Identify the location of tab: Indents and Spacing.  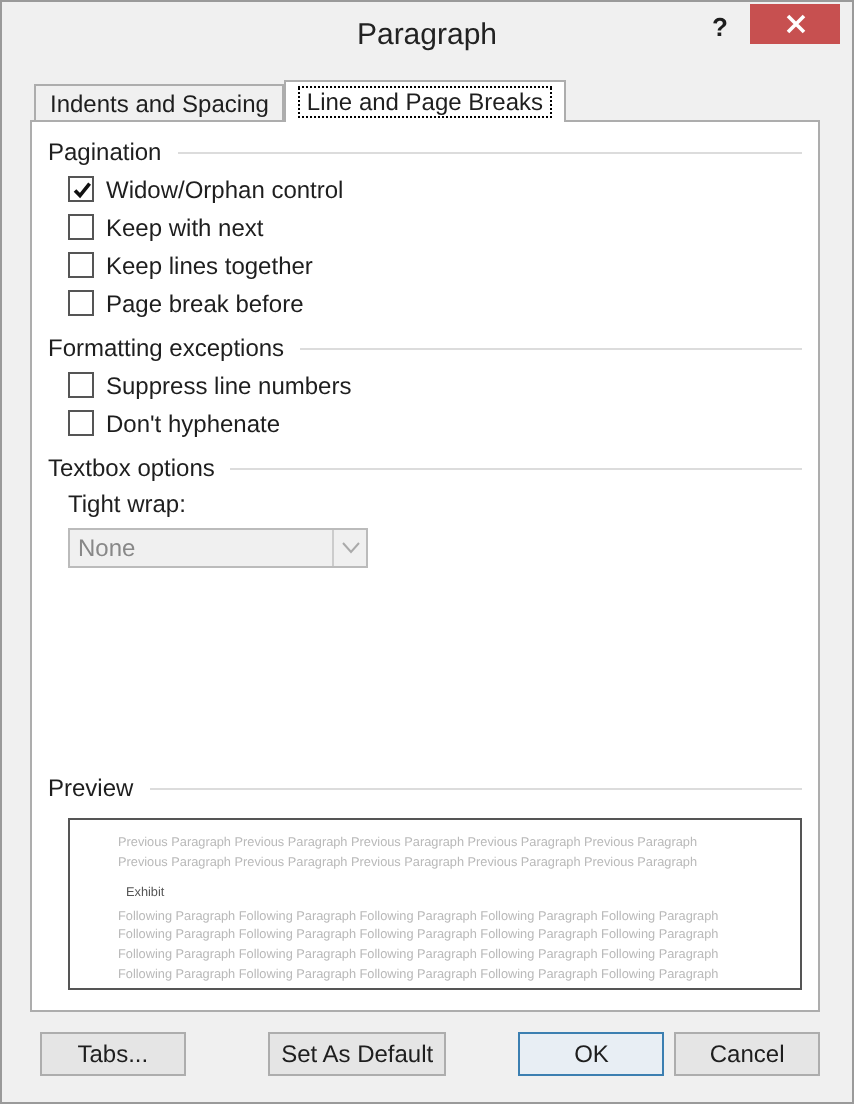
(159, 102).